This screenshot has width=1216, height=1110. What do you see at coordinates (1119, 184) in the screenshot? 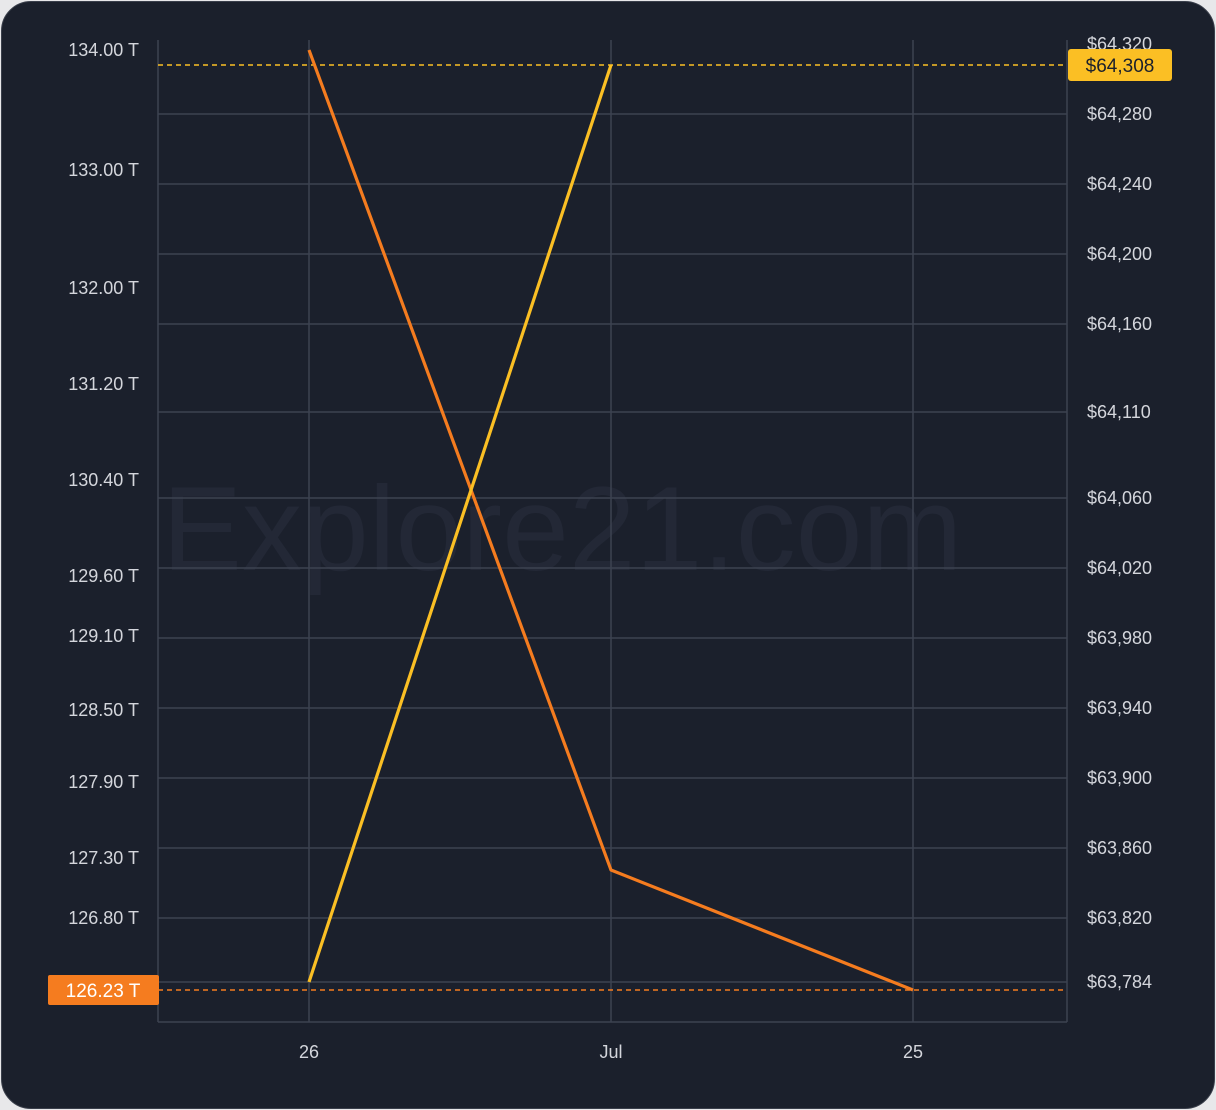
I see `right-tick-label: $64,240` at bounding box center [1119, 184].